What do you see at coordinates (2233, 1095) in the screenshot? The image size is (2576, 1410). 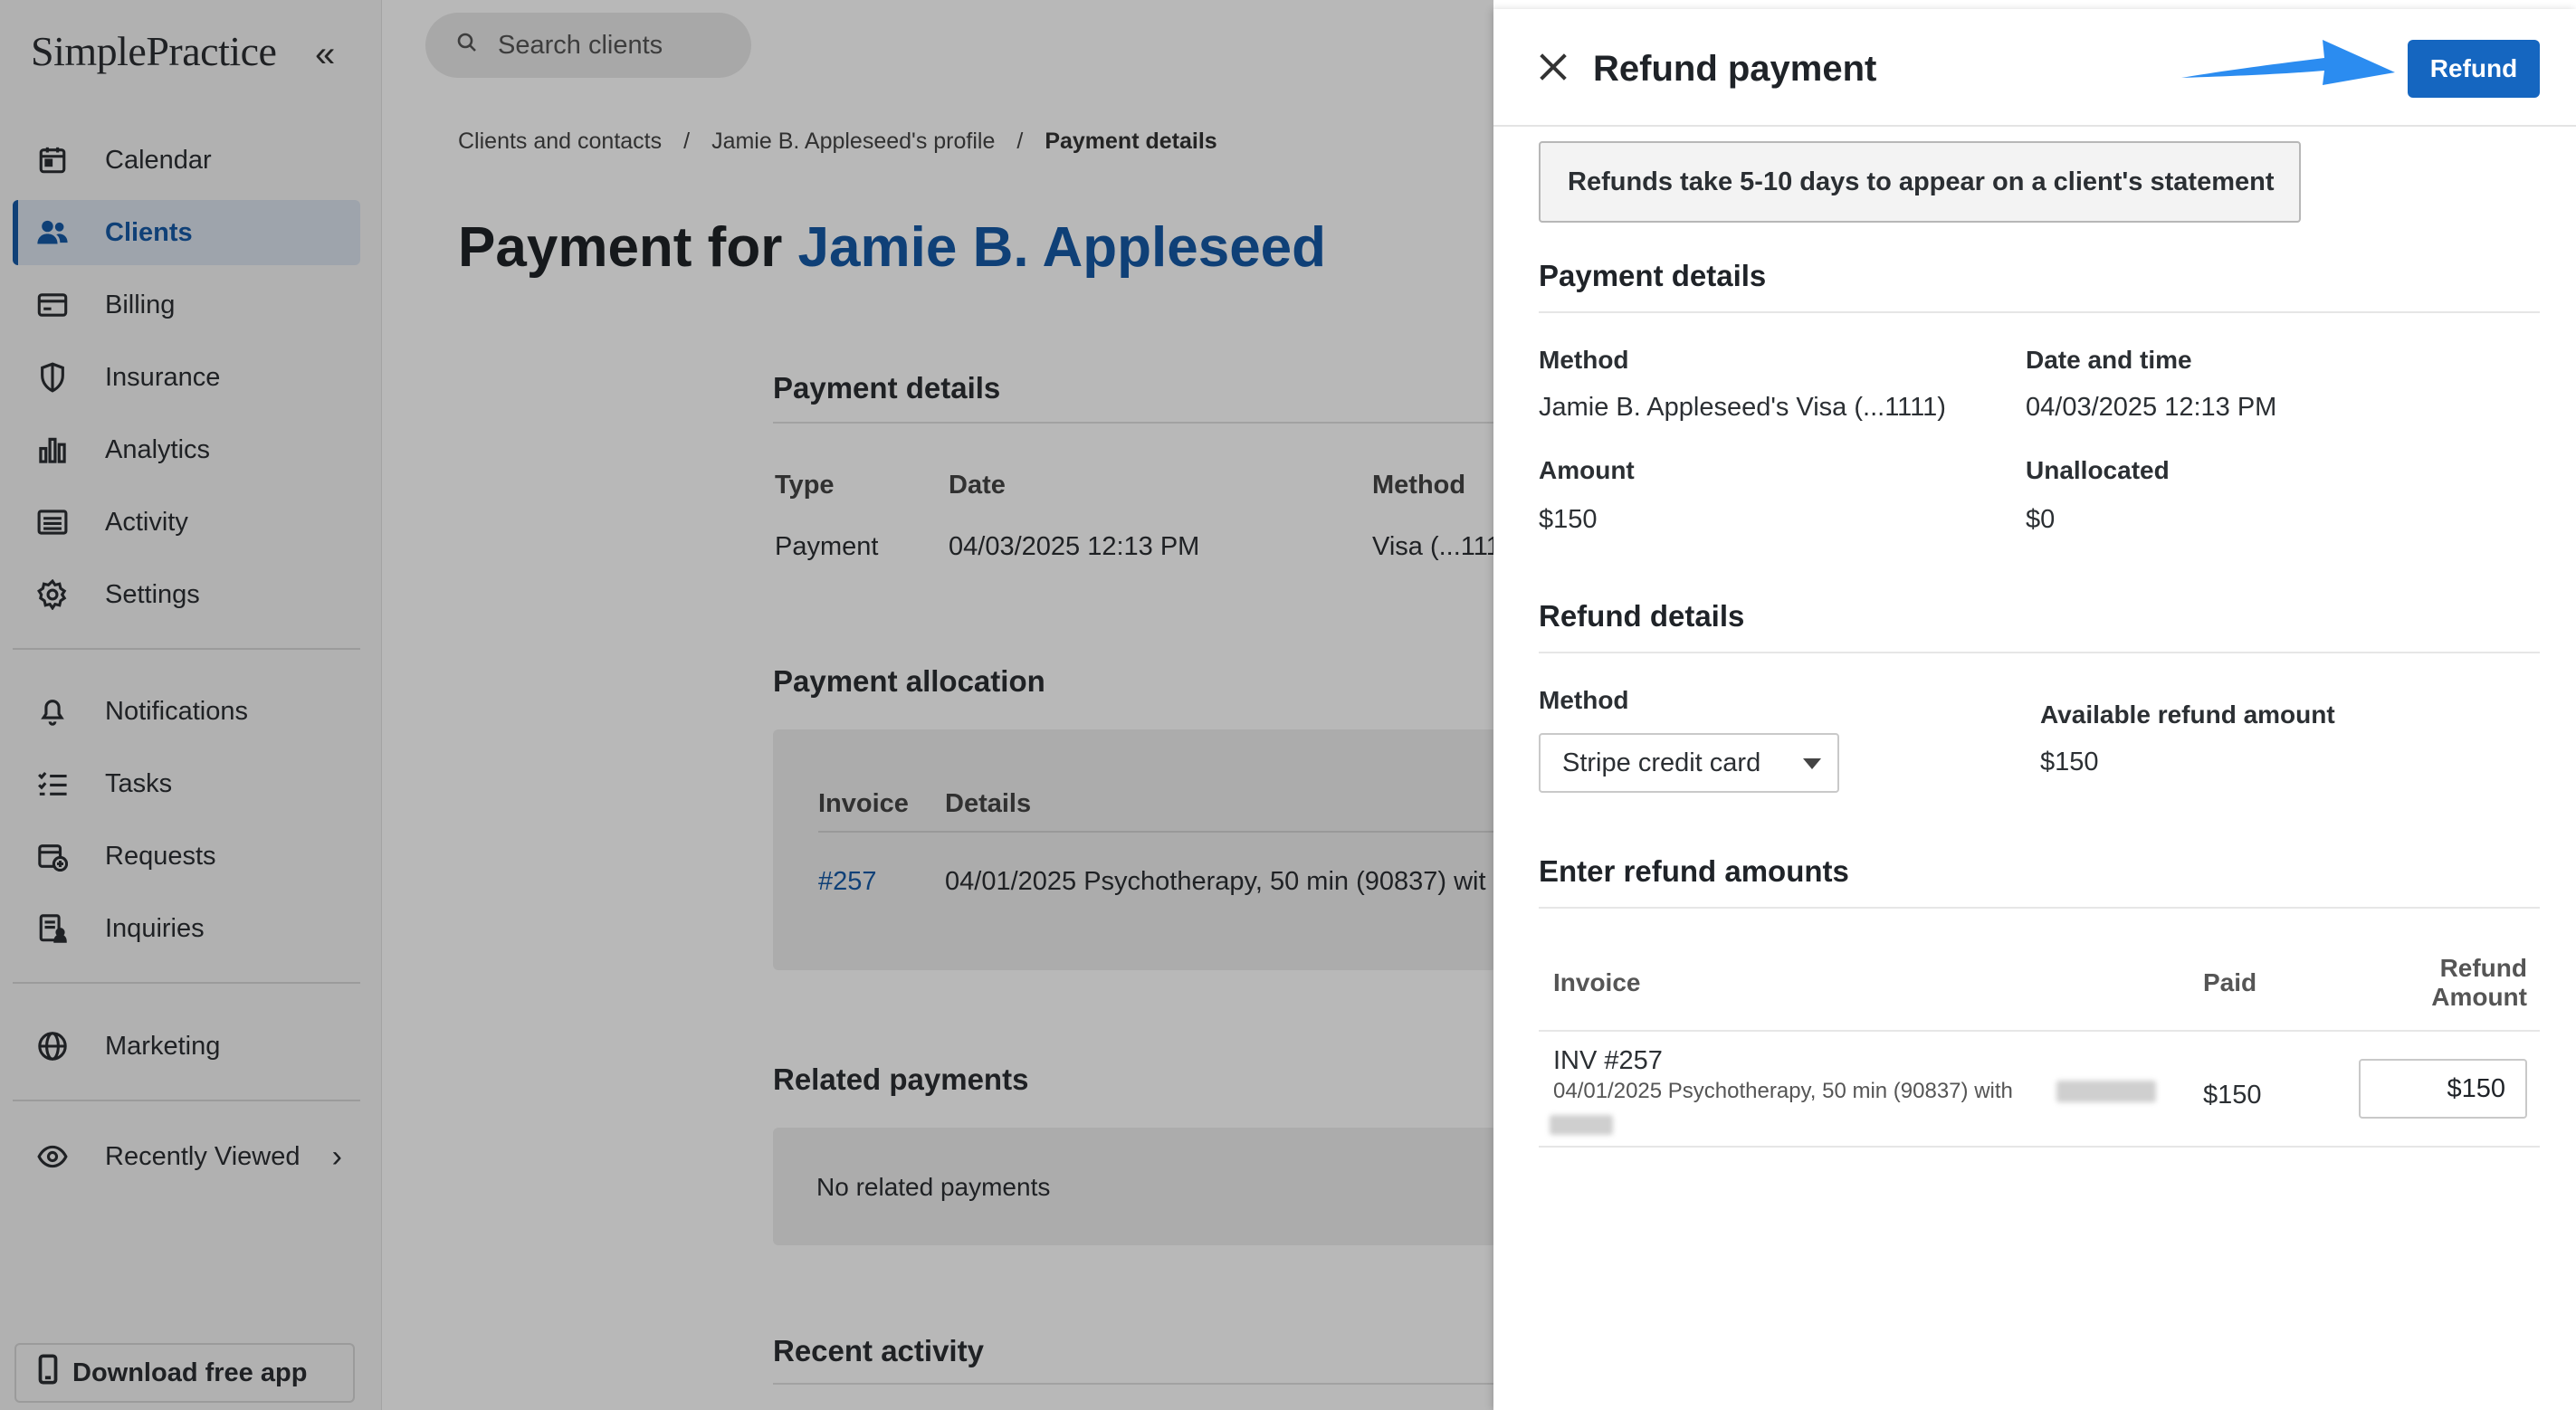 I see `row-paid-value: $150` at bounding box center [2233, 1095].